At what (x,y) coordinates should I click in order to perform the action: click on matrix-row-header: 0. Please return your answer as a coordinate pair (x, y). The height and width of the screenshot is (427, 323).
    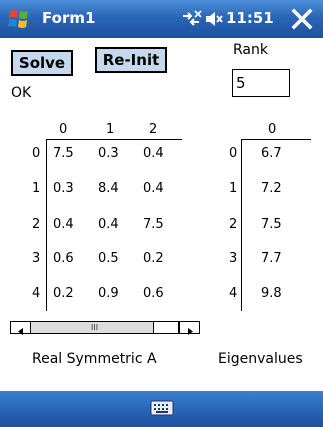
    Looking at the image, I should click on (36, 153).